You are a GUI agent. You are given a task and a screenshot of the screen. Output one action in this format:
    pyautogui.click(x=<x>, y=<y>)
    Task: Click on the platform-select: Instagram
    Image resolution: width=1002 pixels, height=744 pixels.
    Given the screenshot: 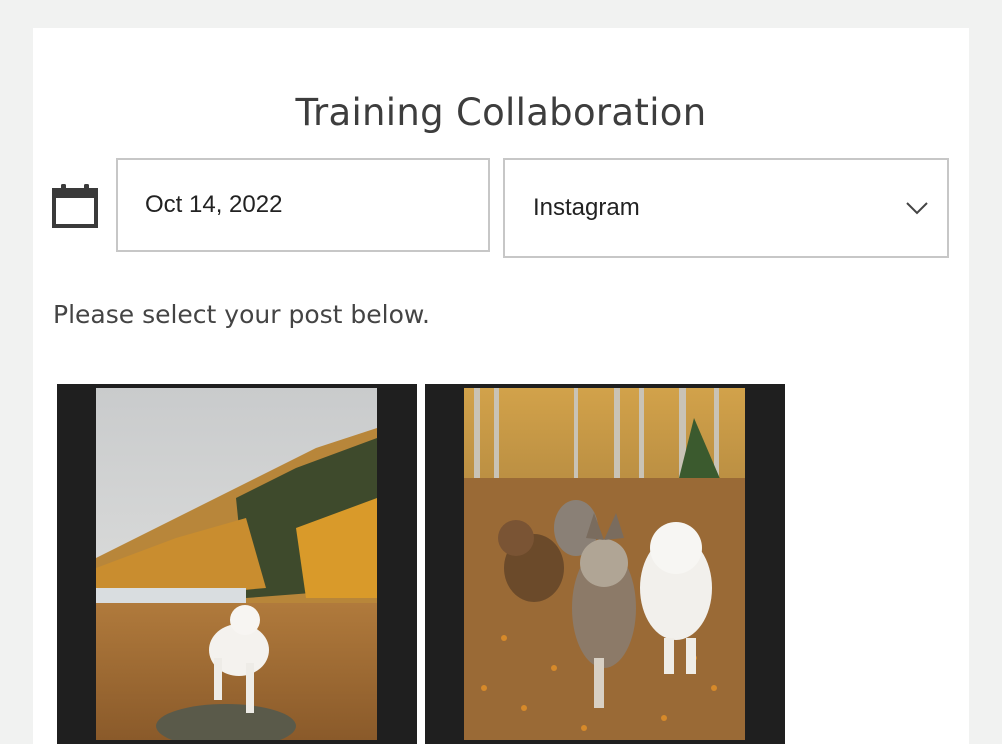 What is the action you would take?
    pyautogui.click(x=726, y=208)
    